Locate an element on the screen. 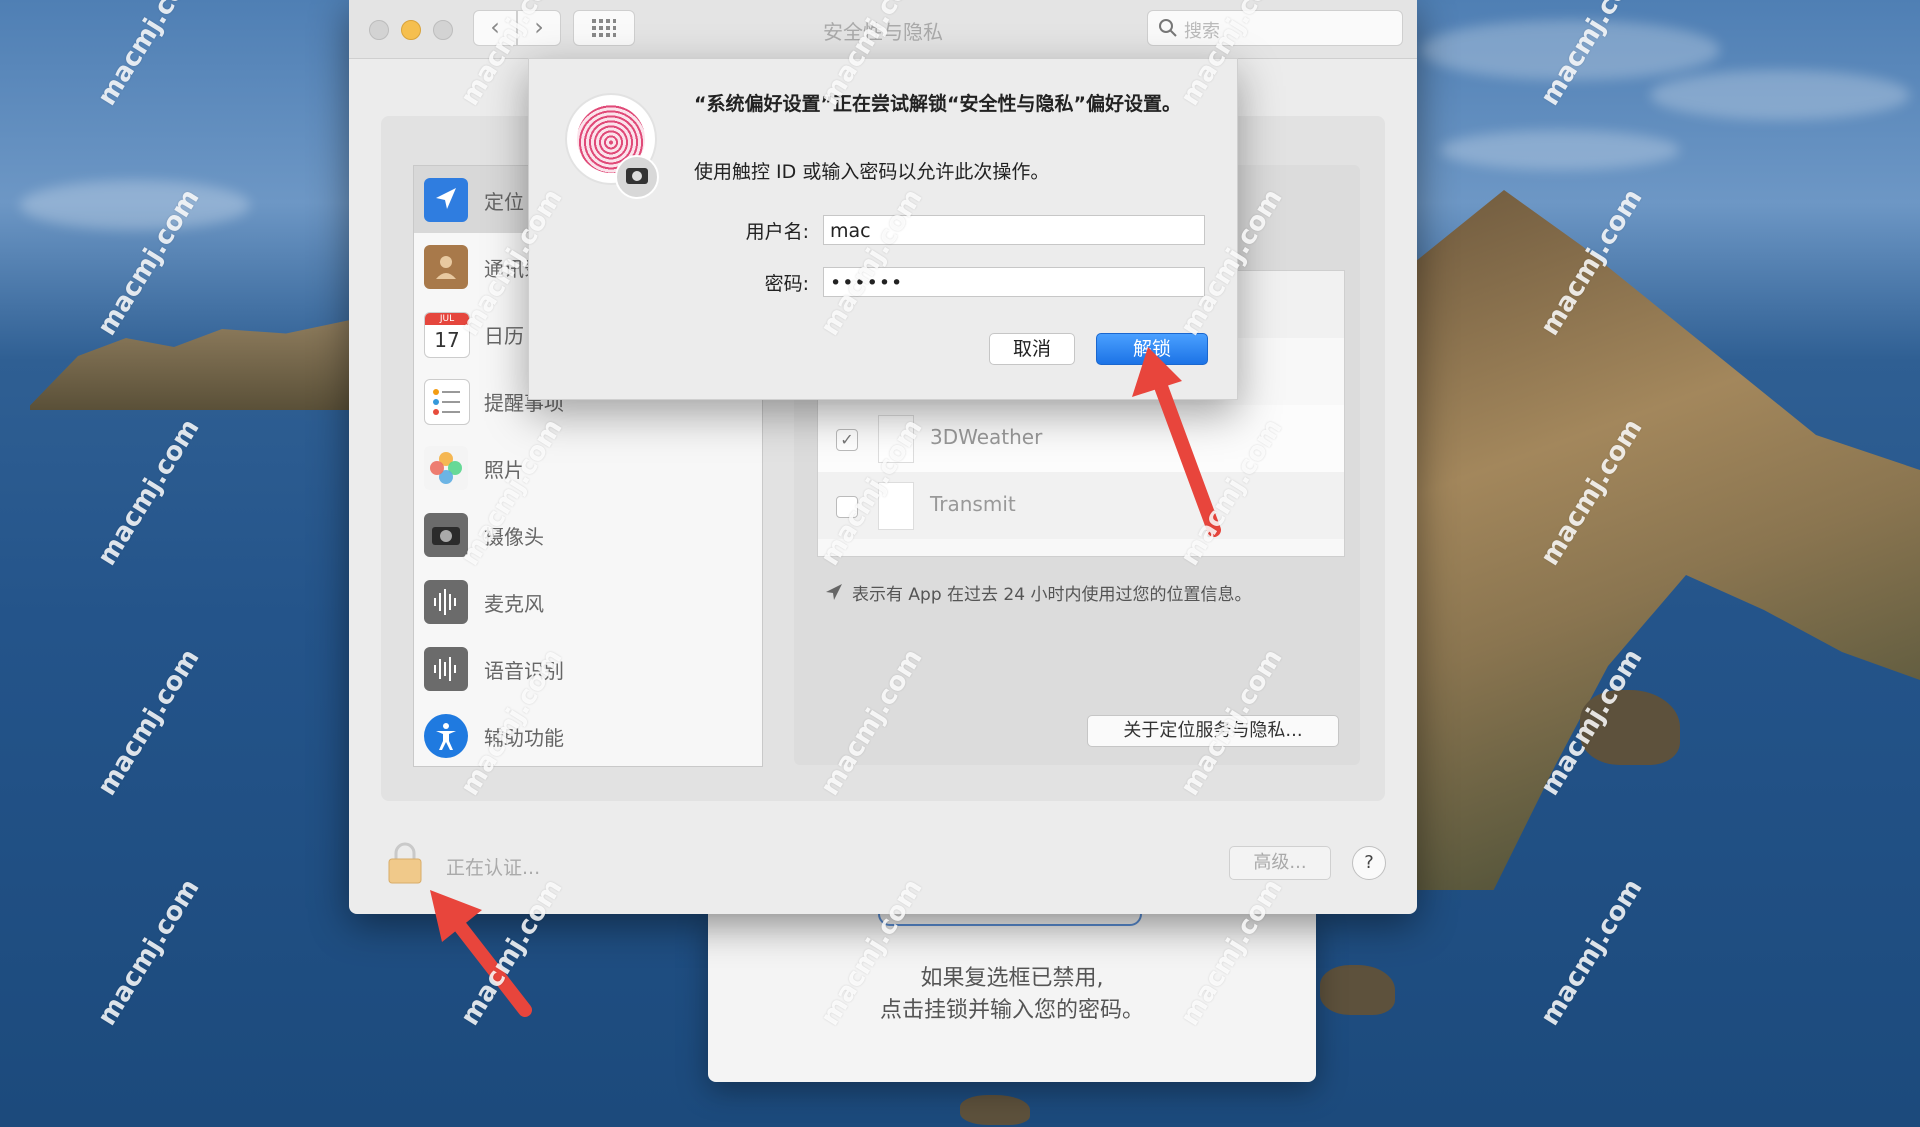  app-name: Transmit is located at coordinates (973, 504).